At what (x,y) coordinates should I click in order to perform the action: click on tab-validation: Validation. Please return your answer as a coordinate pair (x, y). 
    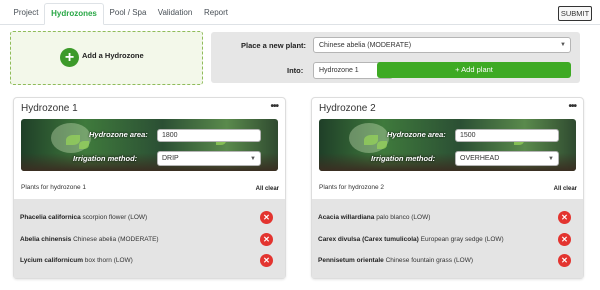
    Looking at the image, I should click on (175, 14).